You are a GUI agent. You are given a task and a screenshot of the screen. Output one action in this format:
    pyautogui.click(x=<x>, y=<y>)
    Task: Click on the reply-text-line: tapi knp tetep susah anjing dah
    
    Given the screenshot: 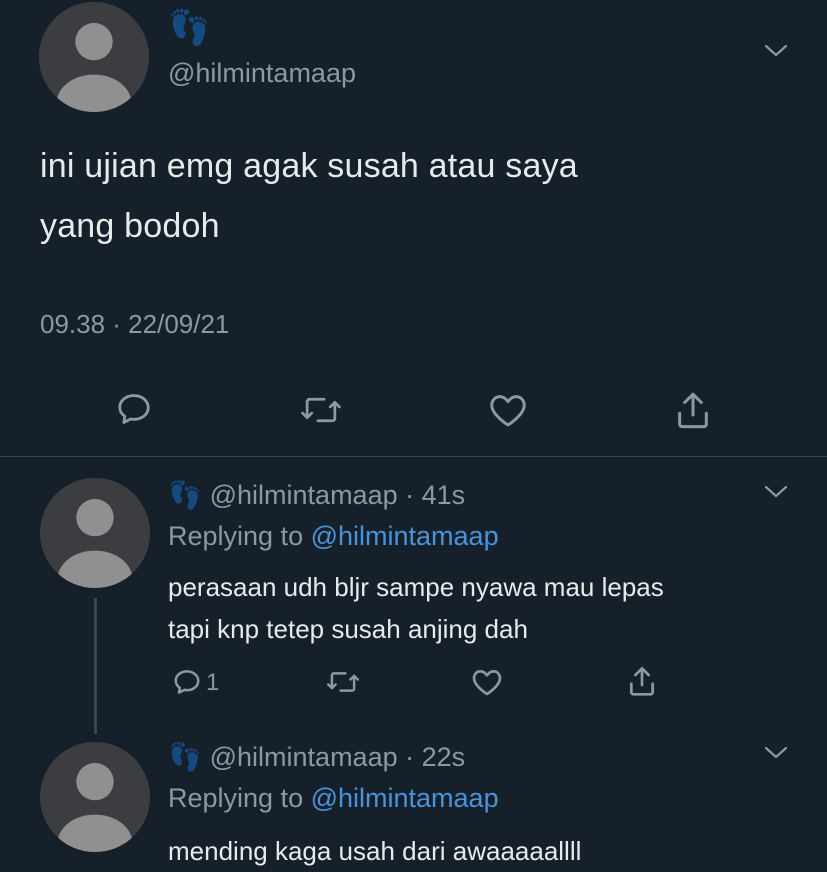 What is the action you would take?
    pyautogui.click(x=348, y=629)
    